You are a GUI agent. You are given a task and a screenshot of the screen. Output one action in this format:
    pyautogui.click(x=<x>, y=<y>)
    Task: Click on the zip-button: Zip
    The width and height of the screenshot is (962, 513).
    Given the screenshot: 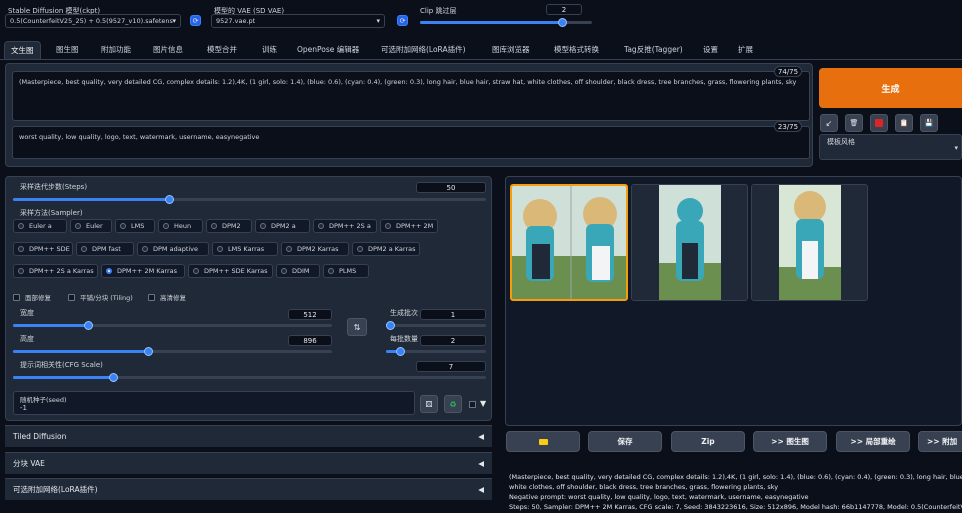 What is the action you would take?
    pyautogui.click(x=708, y=441)
    